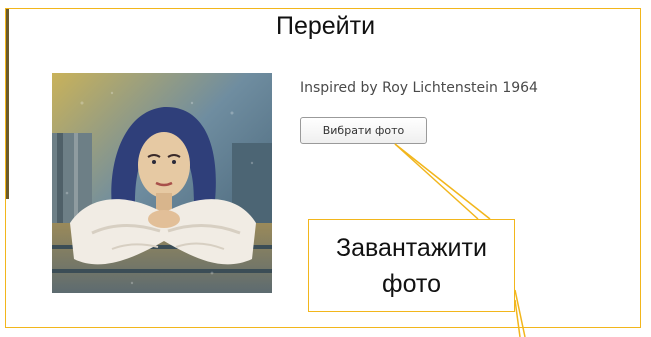 This screenshot has width=651, height=337. I want to click on image-caption: Inspired by Roy Lichtenstein 1964, so click(419, 88).